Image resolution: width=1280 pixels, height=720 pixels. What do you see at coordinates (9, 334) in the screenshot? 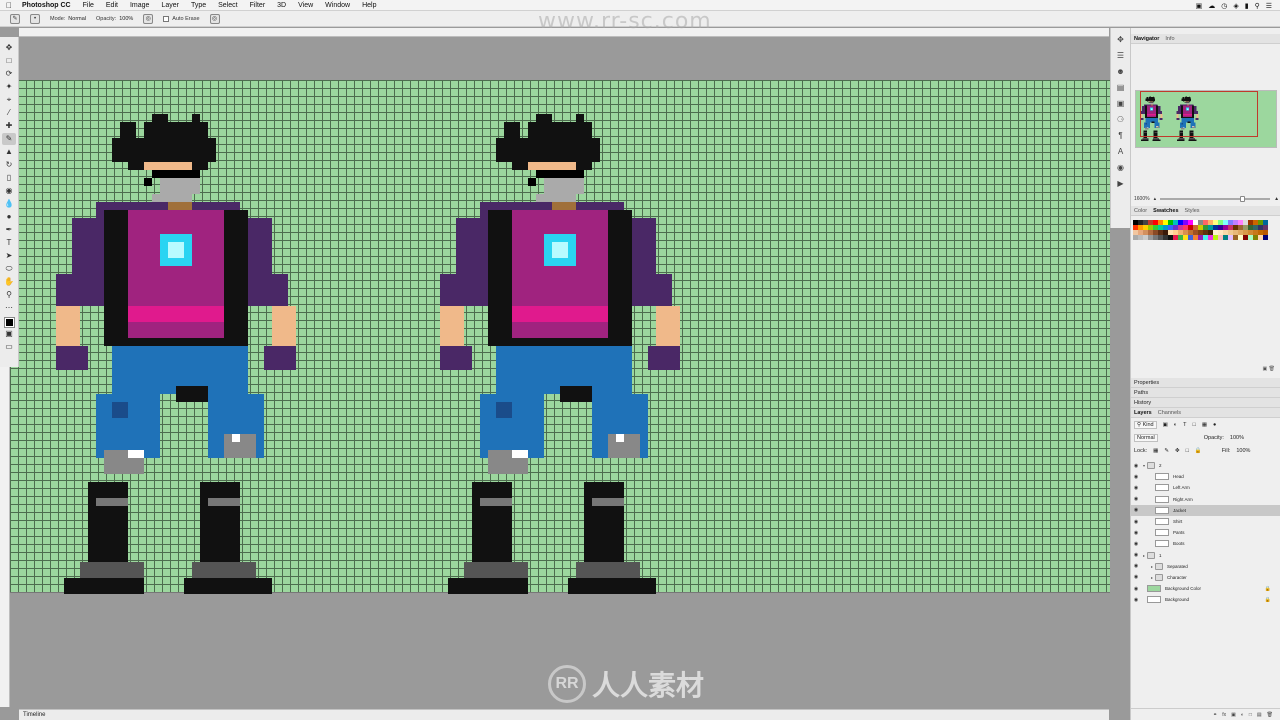
I see `quick-mask-icon: ▣` at bounding box center [9, 334].